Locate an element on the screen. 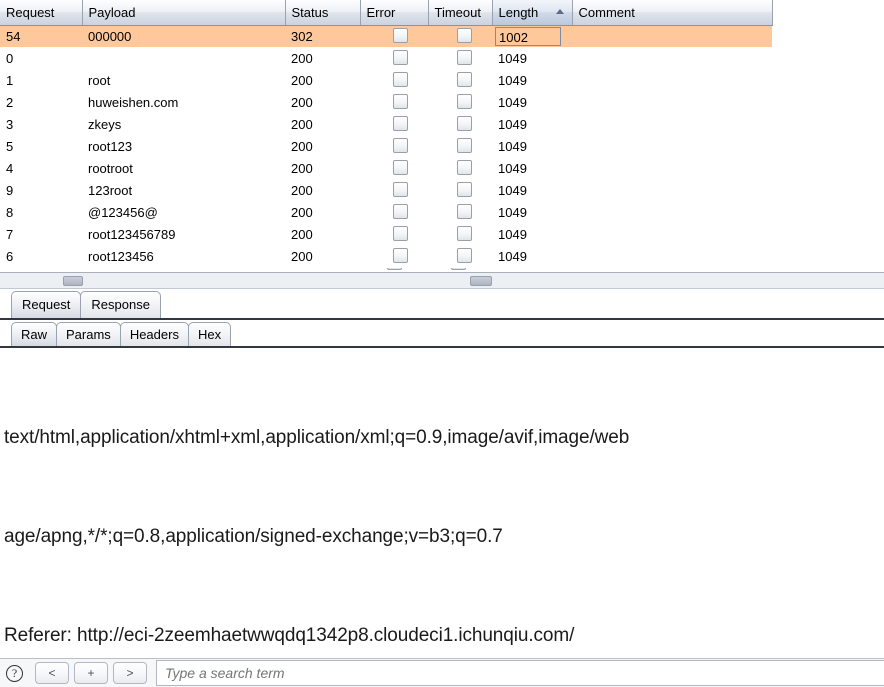  cell-status: 302 is located at coordinates (322, 36).